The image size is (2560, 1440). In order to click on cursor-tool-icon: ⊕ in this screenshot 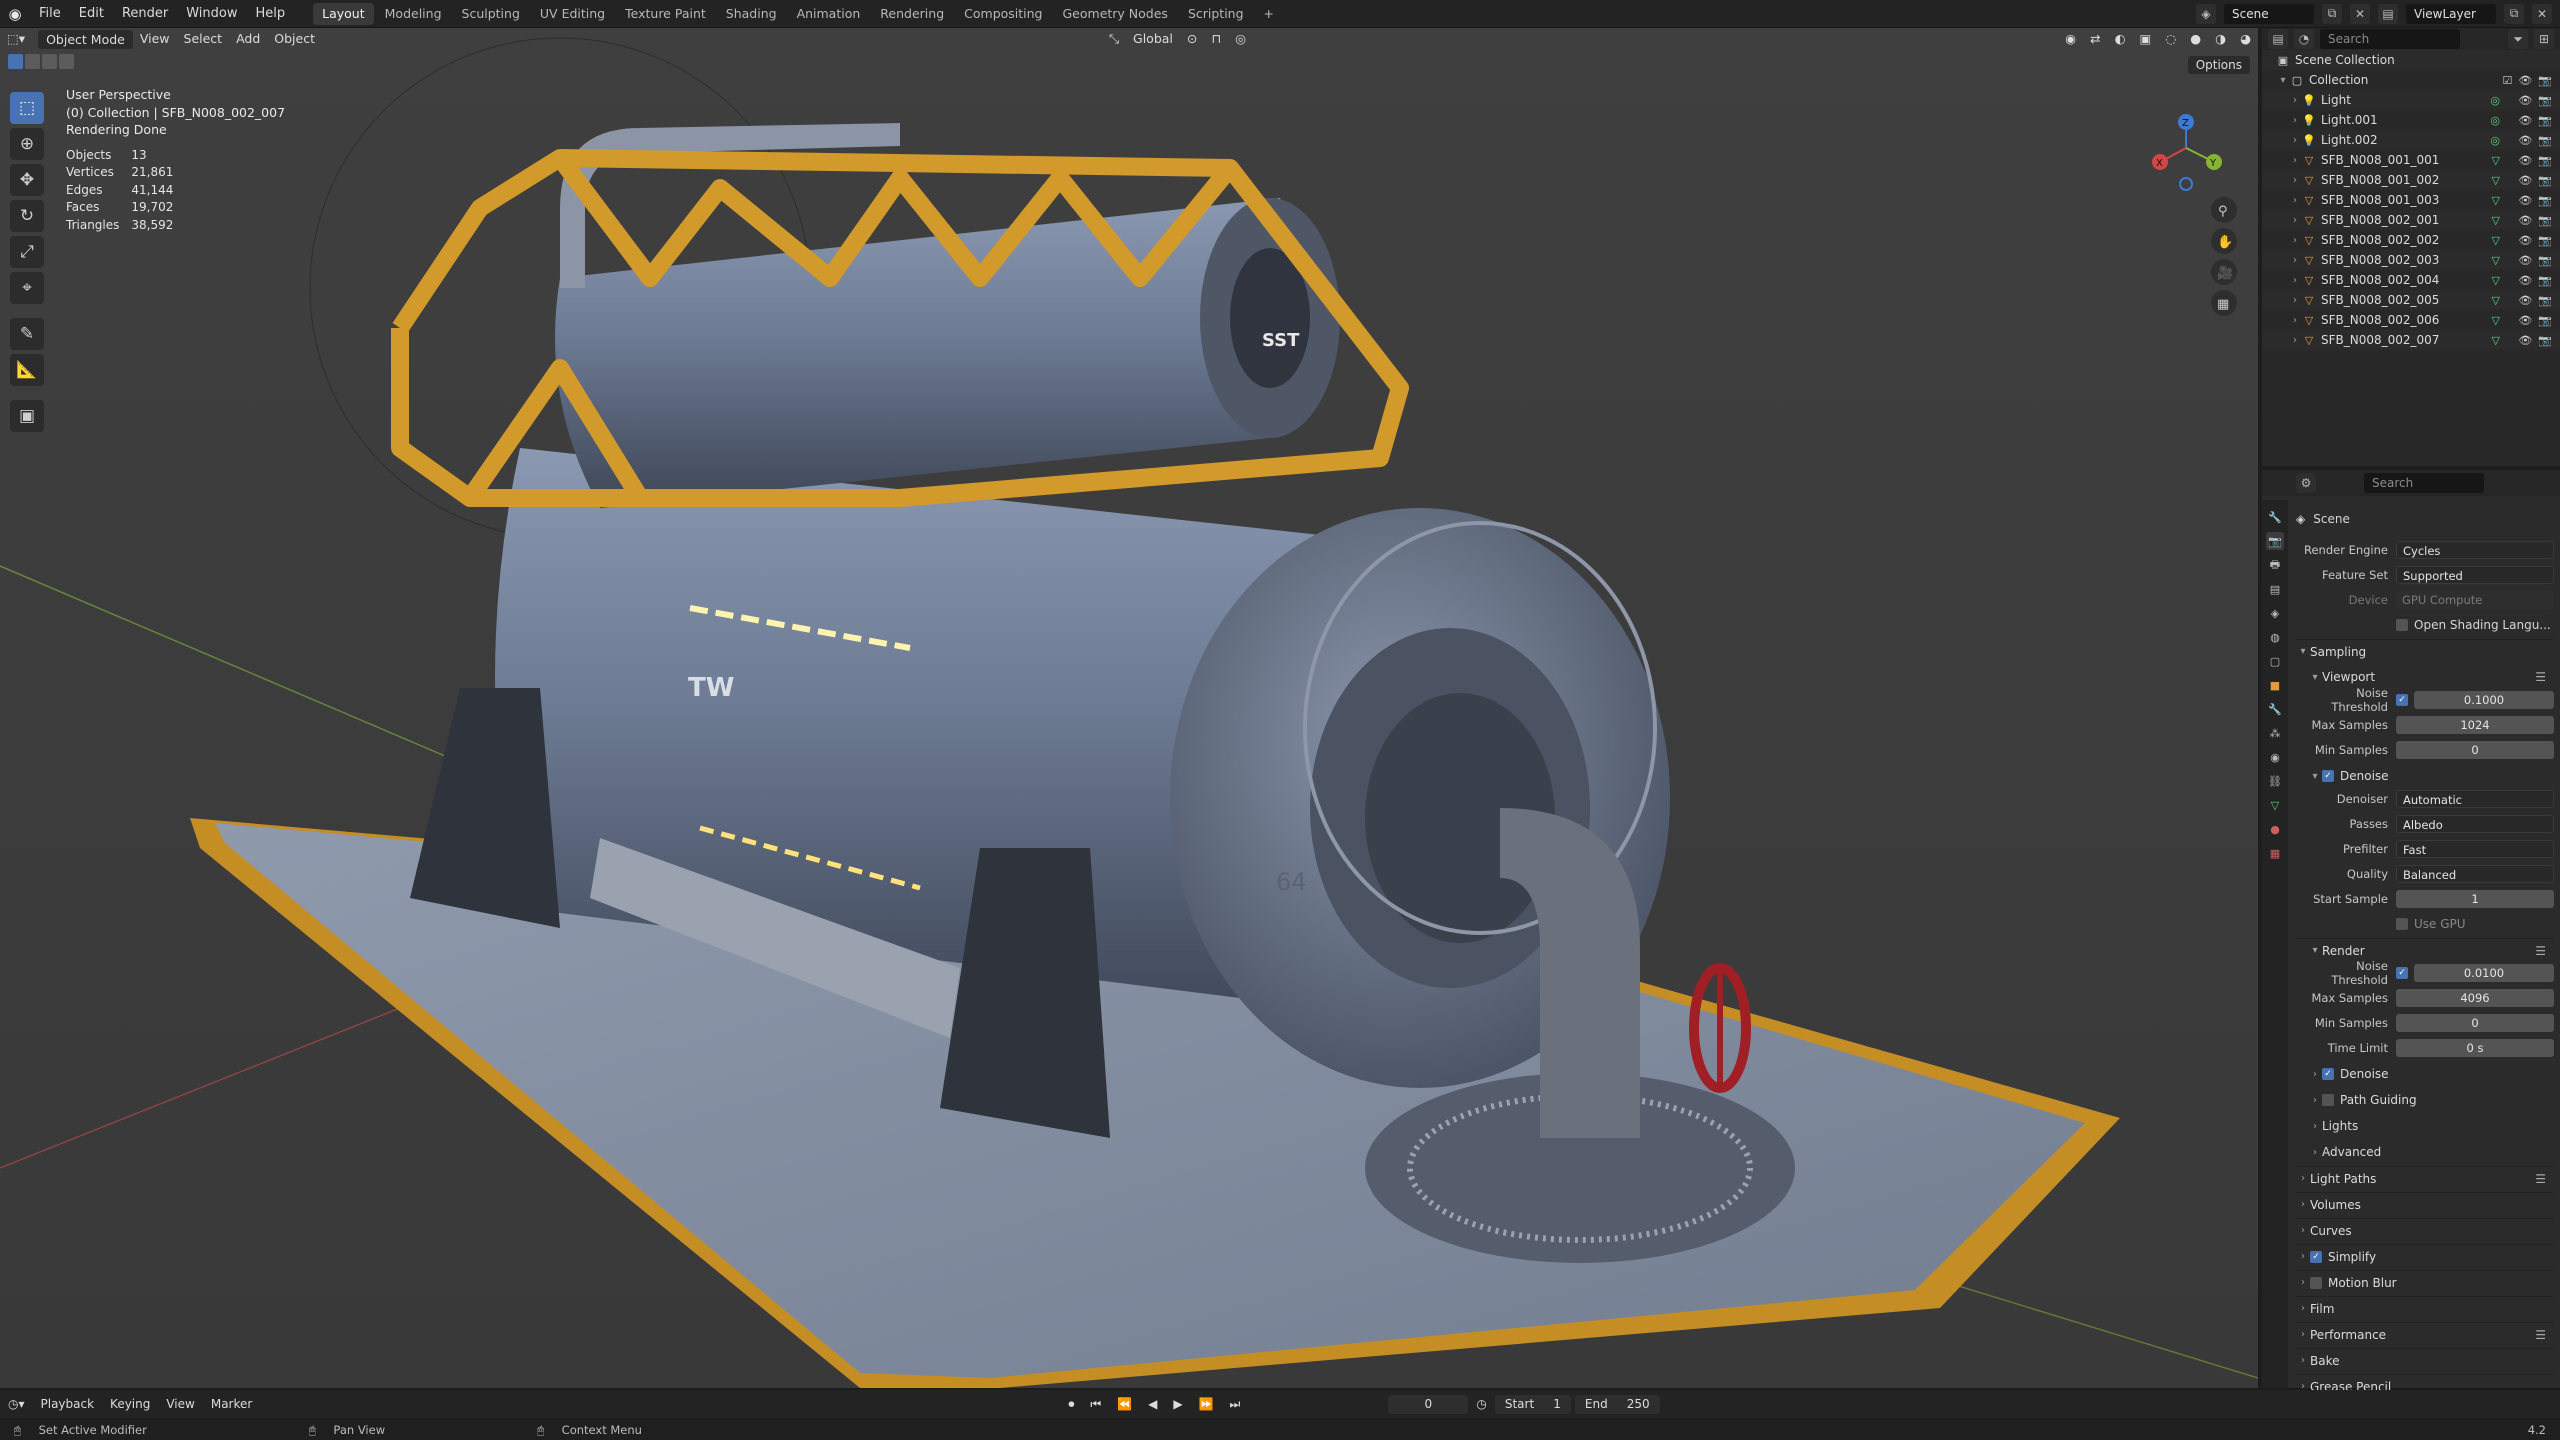, I will do `click(27, 144)`.